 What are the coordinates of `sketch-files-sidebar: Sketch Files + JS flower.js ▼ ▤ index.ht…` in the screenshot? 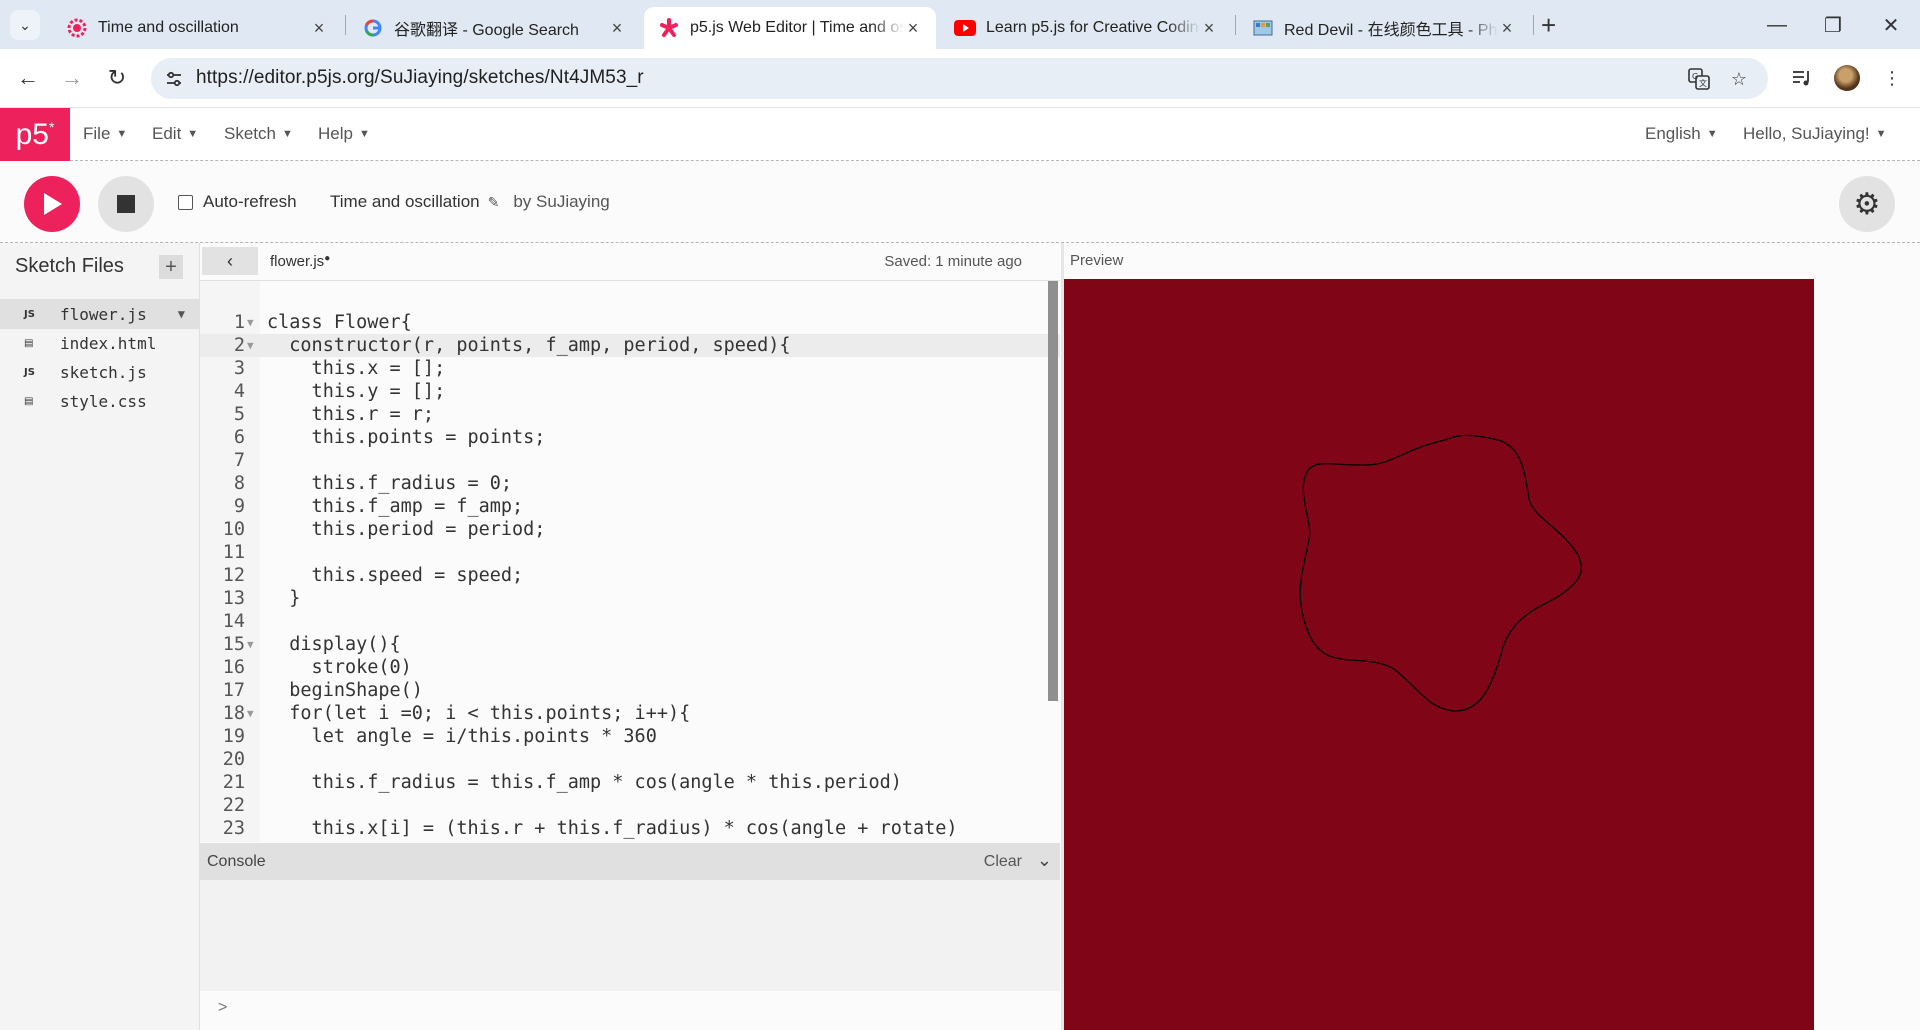 It's located at (100, 636).